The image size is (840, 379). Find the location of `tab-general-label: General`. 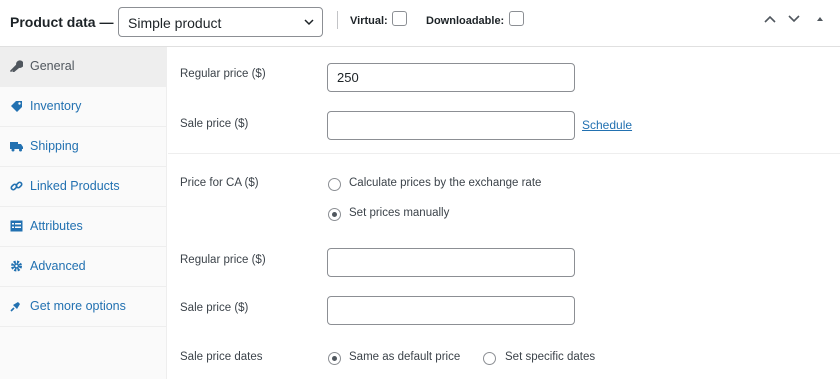

tab-general-label: General is located at coordinates (52, 66).